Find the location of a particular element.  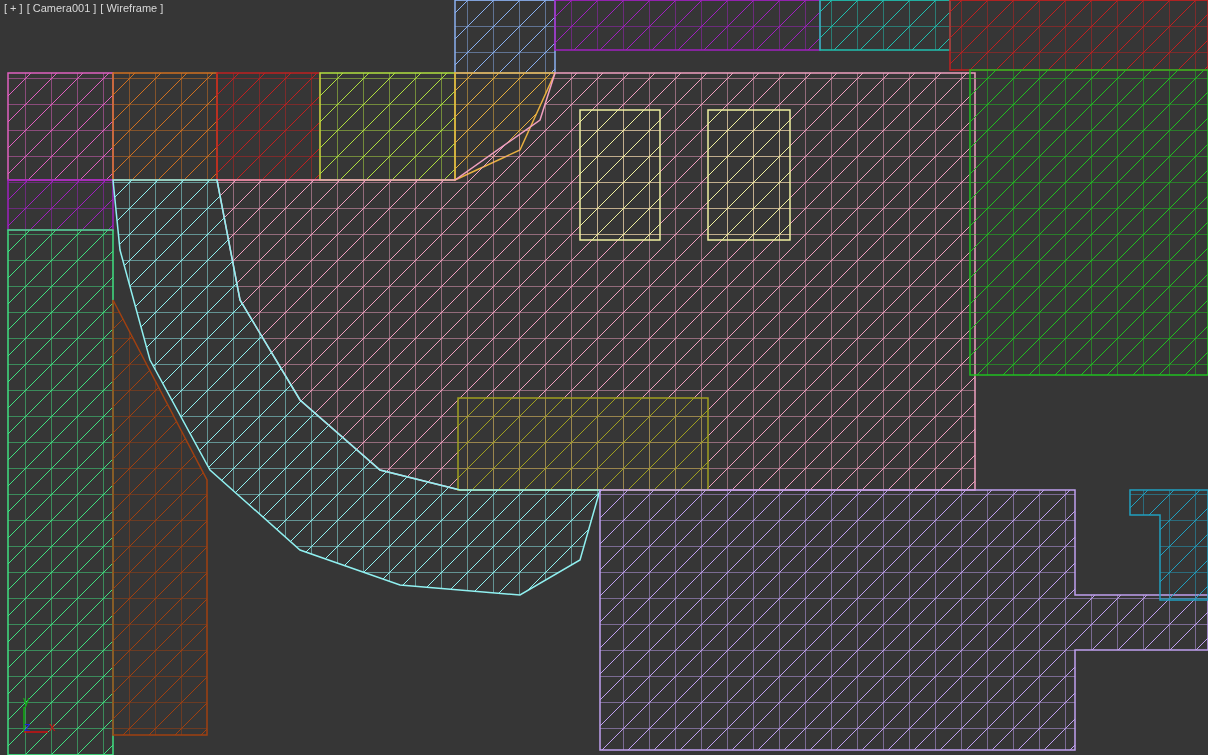

viewport-menu-label: [ Wireframe ] is located at coordinates (132, 8).